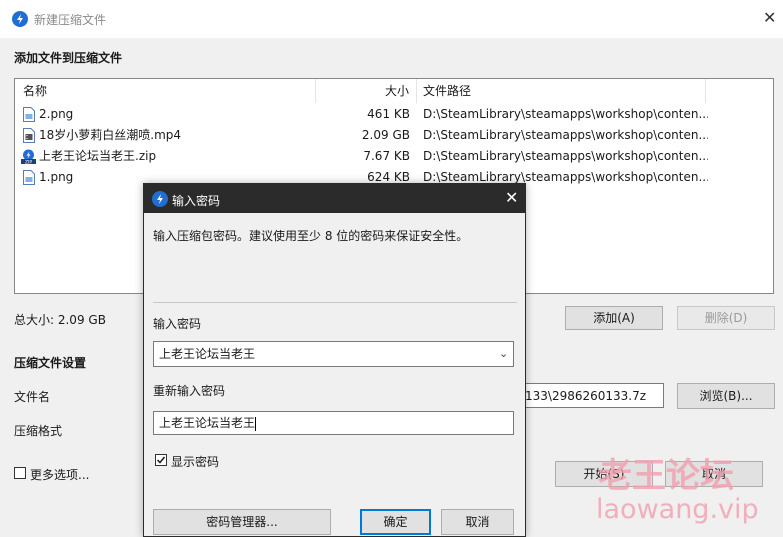 The image size is (783, 537). I want to click on show-password-label: 显示密码, so click(195, 461).